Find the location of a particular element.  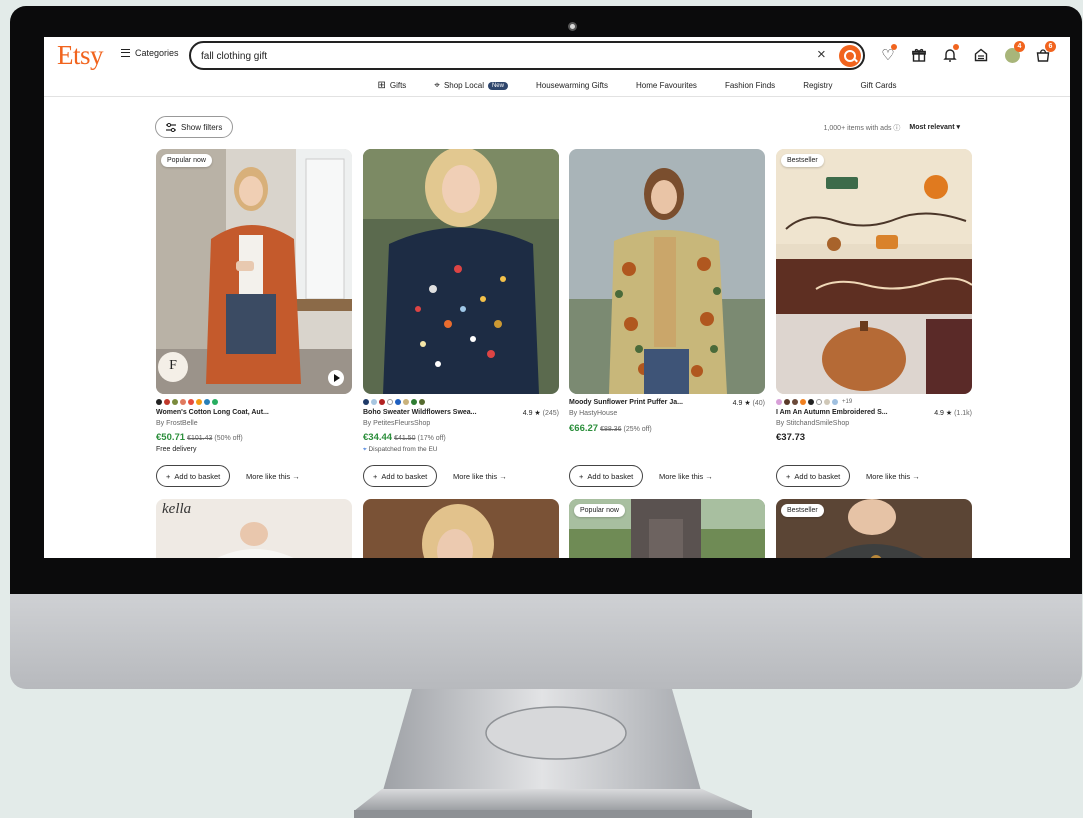

product-image-row2-3: Popular now is located at coordinates (667, 528).